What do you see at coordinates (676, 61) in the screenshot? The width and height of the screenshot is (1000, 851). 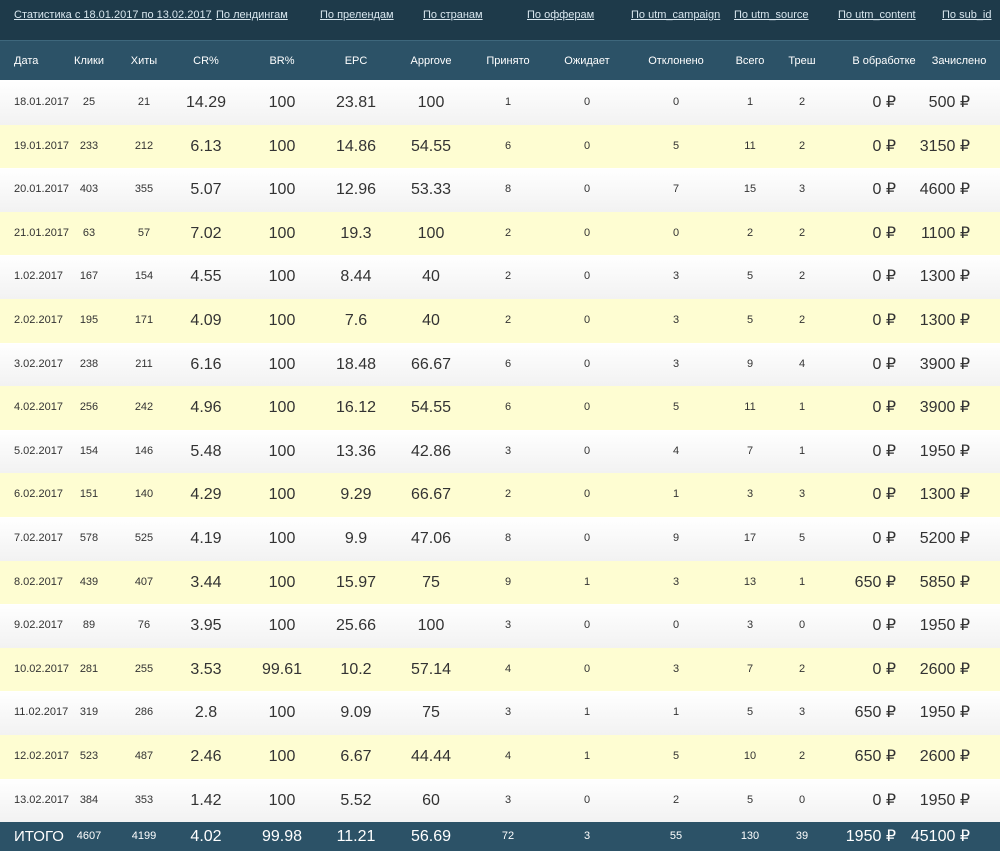 I see `column-header-rejected: Отклонено` at bounding box center [676, 61].